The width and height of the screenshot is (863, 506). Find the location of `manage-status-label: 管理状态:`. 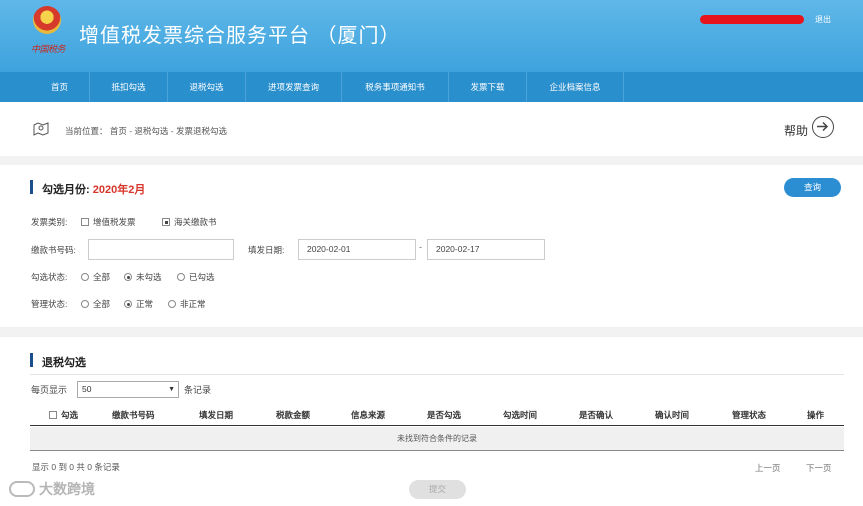

manage-status-label: 管理状态: is located at coordinates (49, 304).